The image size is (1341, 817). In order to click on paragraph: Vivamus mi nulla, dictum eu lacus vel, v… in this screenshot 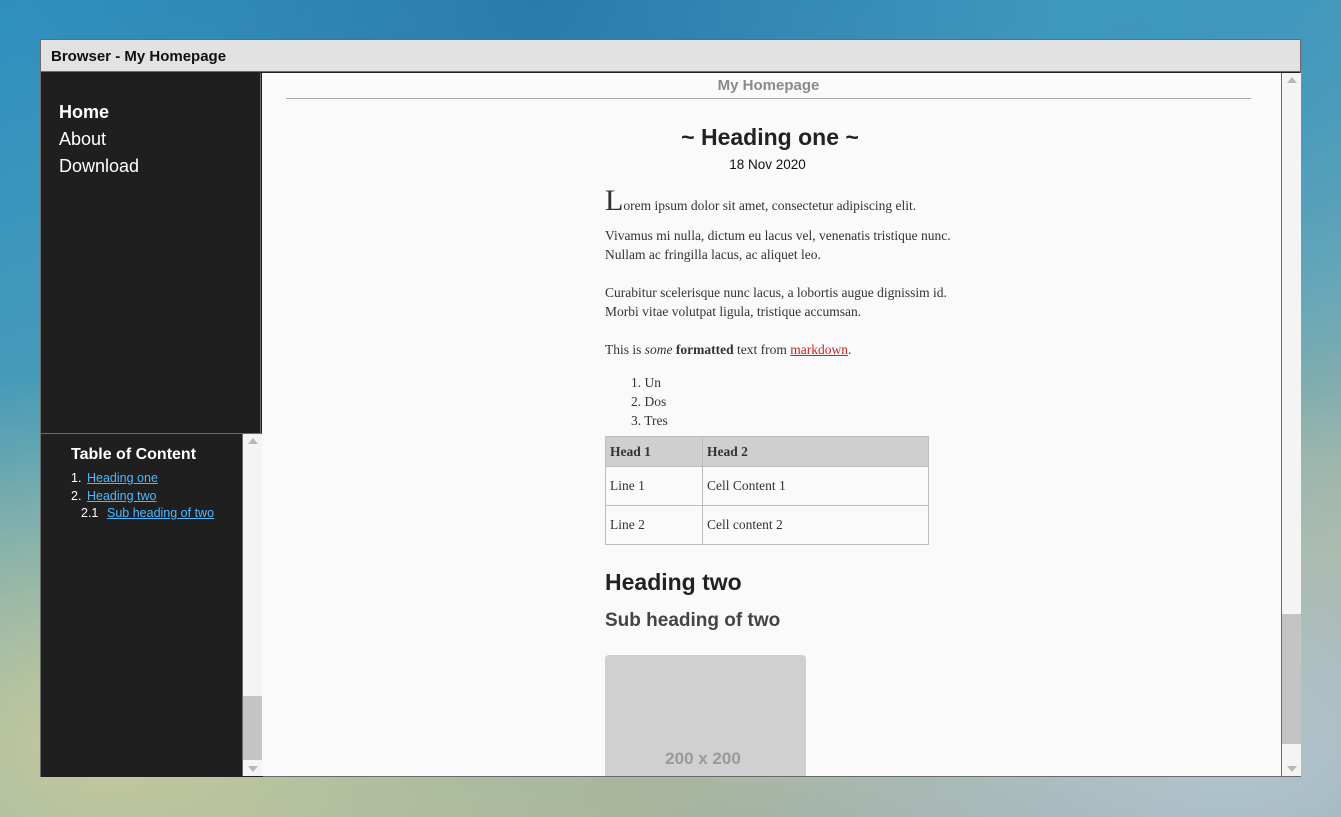, I will do `click(778, 245)`.